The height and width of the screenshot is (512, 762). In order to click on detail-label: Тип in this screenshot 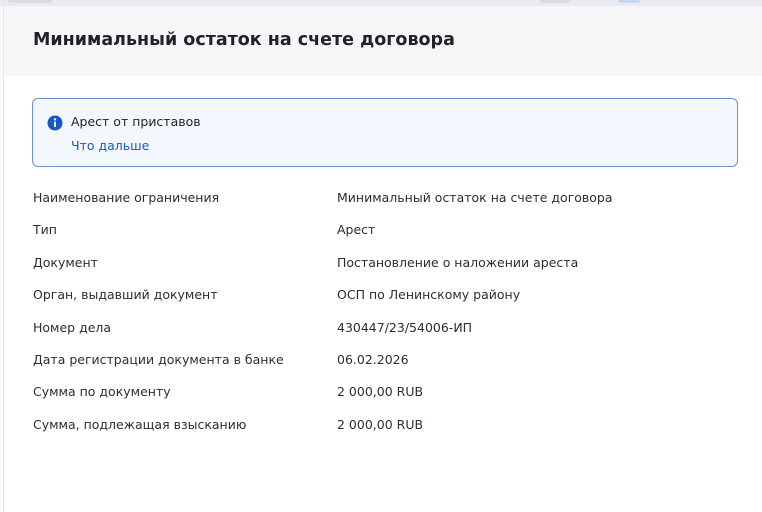, I will do `click(45, 230)`.